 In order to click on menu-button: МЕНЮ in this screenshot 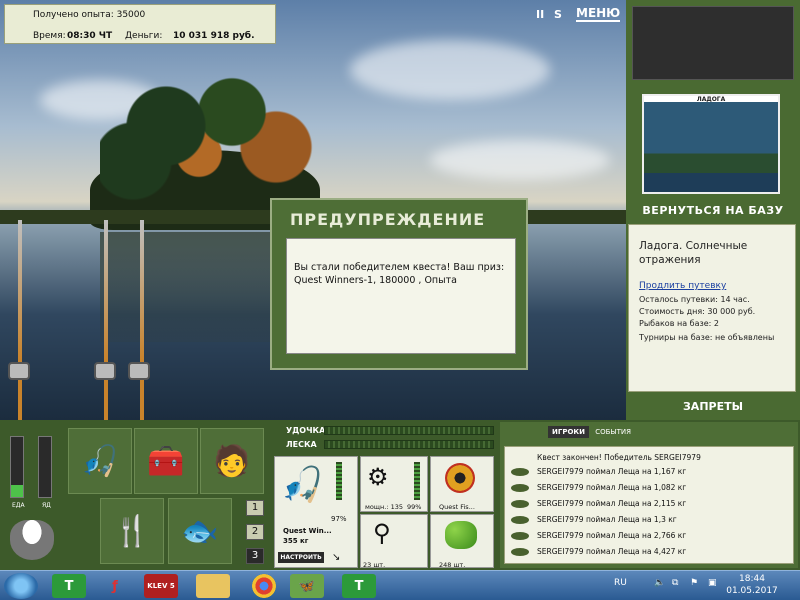, I will do `click(598, 14)`.